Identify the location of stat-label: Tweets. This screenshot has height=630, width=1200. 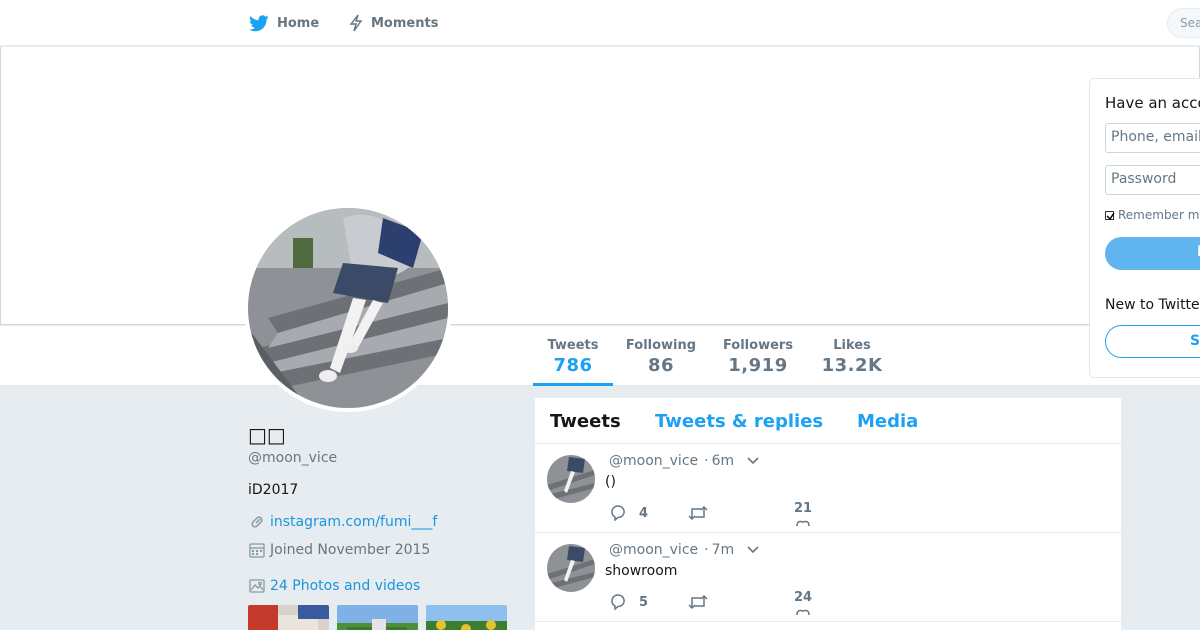
(573, 345).